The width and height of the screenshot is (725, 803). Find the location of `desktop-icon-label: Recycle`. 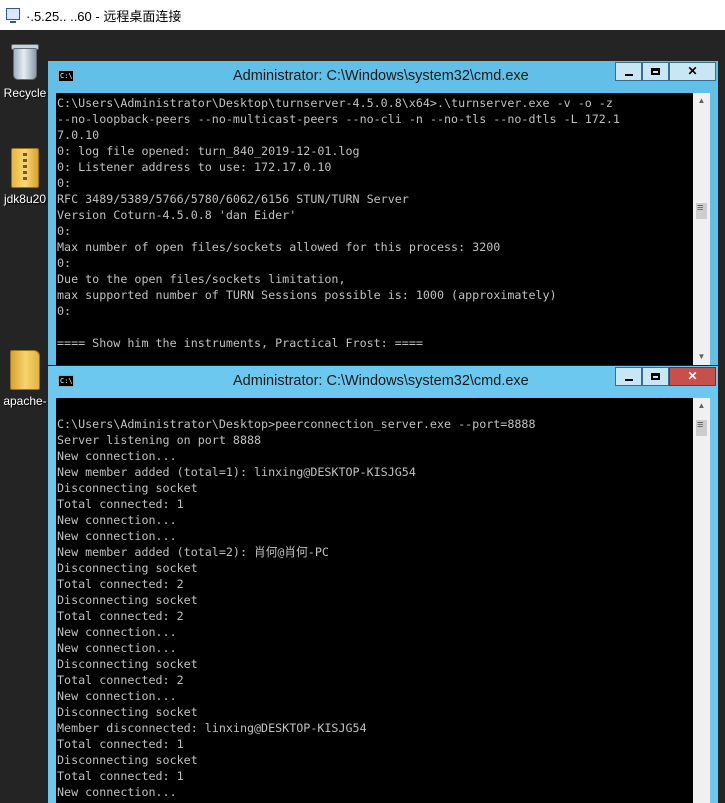

desktop-icon-label: Recycle is located at coordinates (25, 93).